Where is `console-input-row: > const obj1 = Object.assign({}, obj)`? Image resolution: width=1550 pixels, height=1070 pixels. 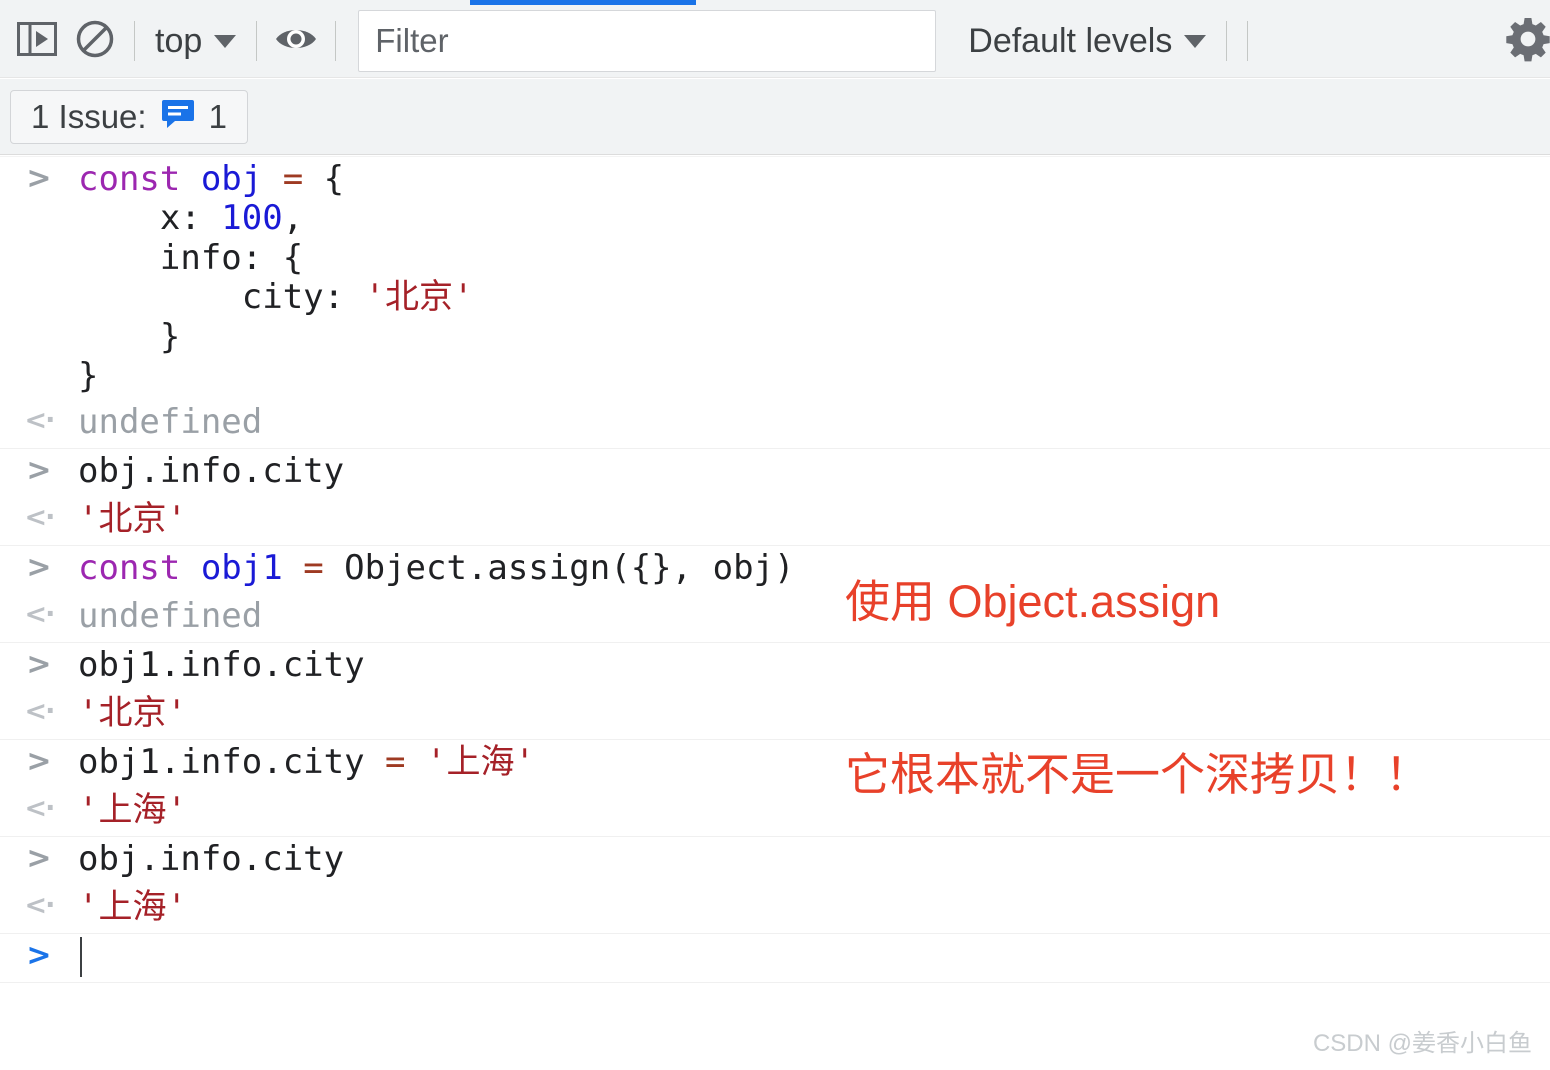
console-input-row: > const obj1 = Object.assign({}, obj) is located at coordinates (775, 570).